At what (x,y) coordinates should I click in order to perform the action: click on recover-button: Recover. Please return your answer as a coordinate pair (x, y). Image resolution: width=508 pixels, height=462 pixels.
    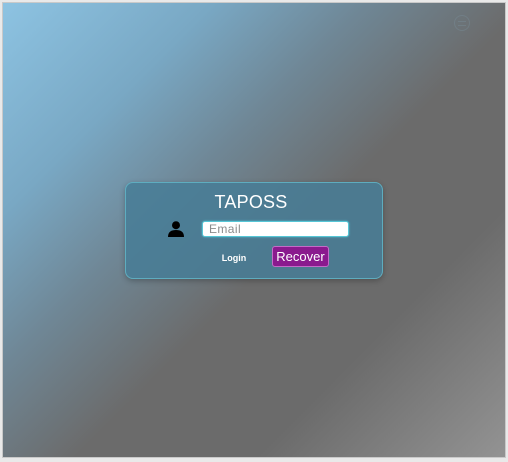
    Looking at the image, I should click on (300, 256).